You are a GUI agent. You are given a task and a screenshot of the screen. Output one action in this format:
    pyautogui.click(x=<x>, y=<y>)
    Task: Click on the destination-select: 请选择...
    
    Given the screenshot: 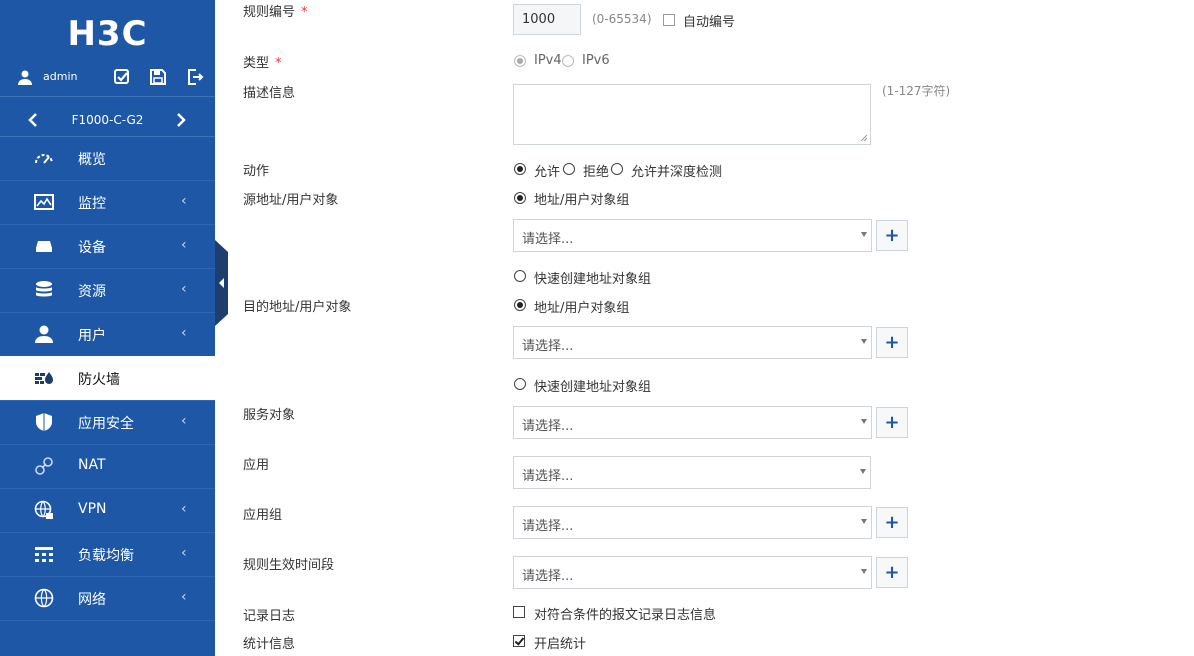 What is the action you would take?
    pyautogui.click(x=692, y=342)
    